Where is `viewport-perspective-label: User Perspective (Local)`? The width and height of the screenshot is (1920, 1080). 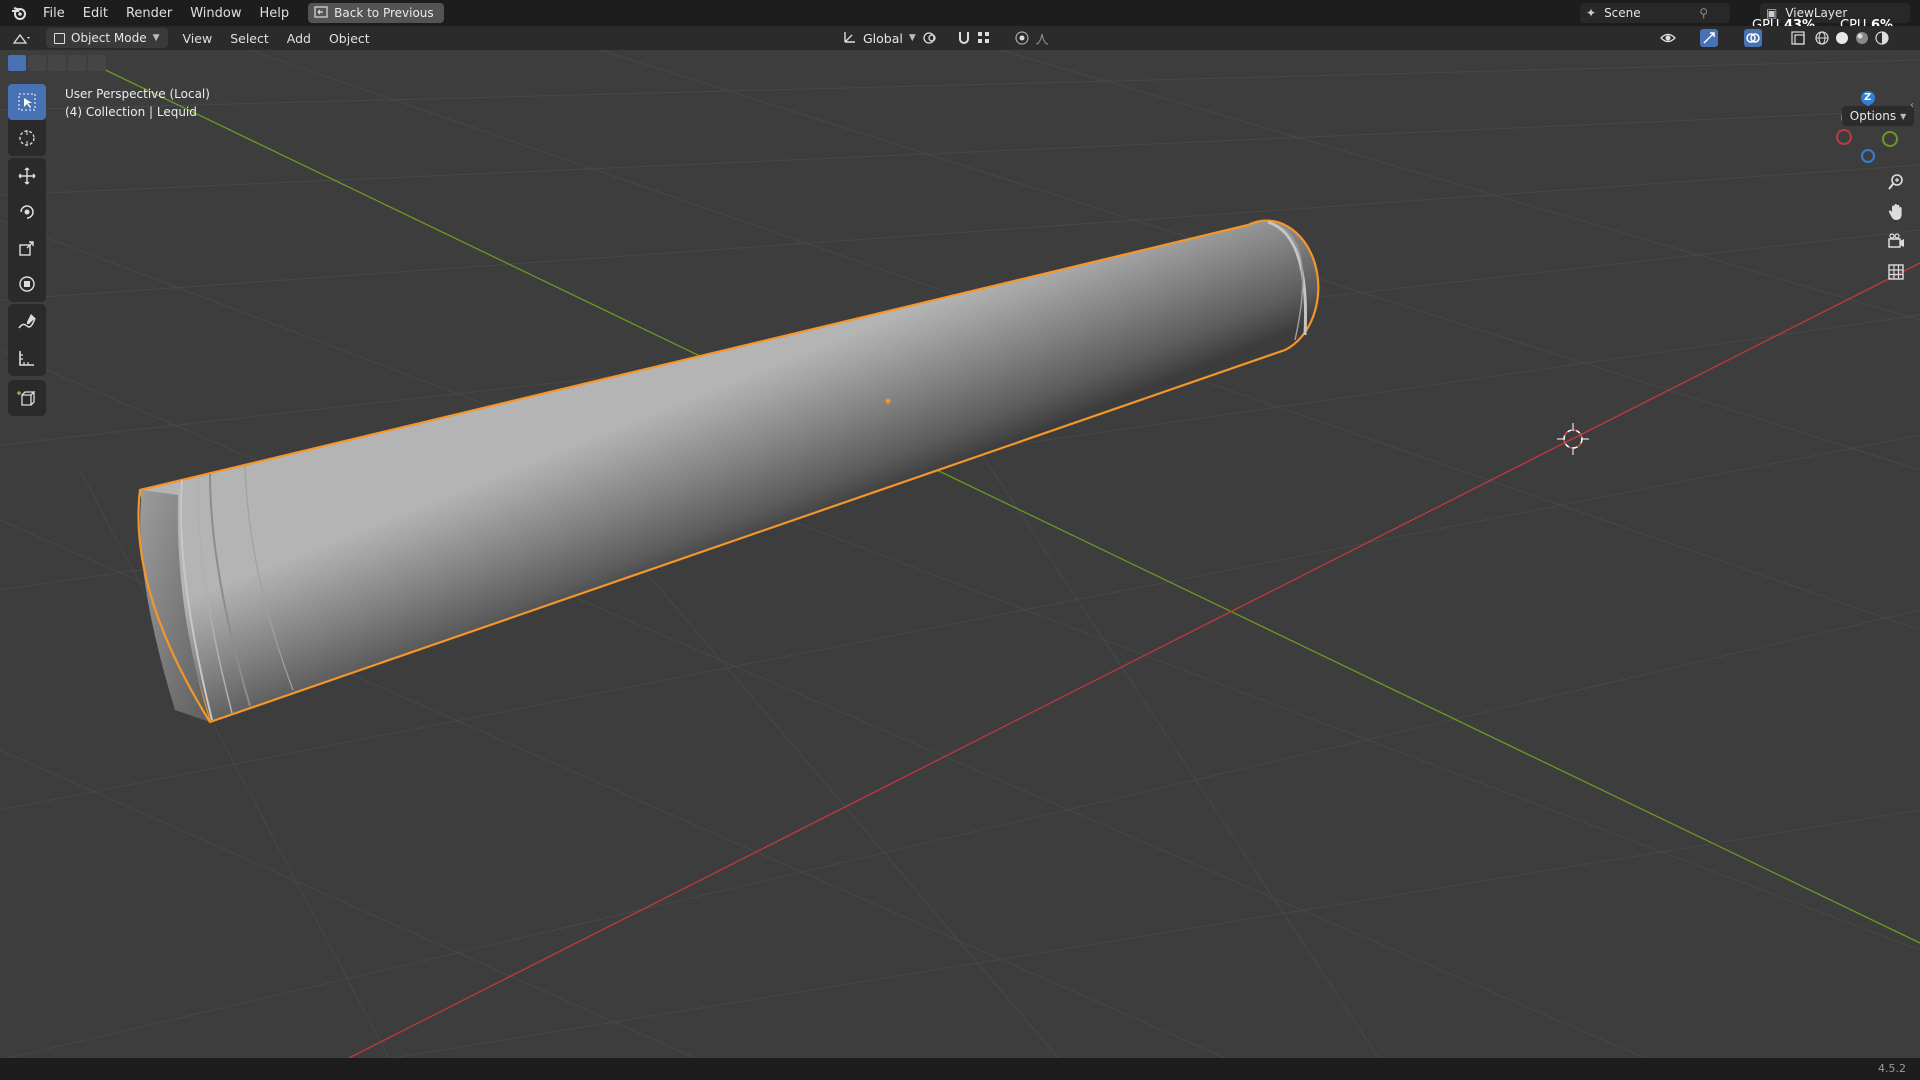 viewport-perspective-label: User Perspective (Local) is located at coordinates (137, 94).